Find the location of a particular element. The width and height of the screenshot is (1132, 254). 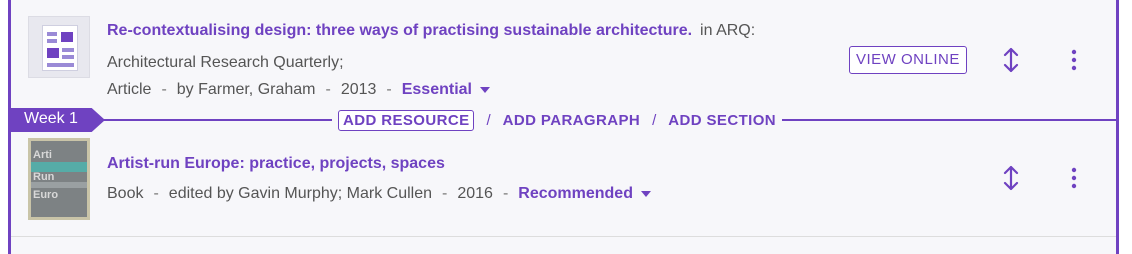

resource-type: Book is located at coordinates (125, 193).